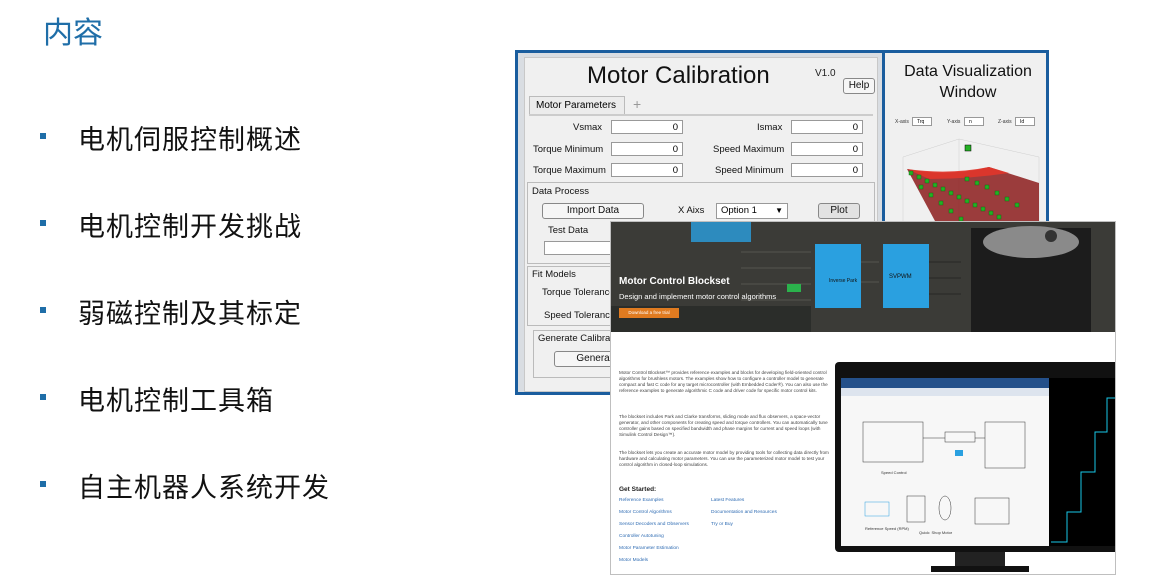 The width and height of the screenshot is (1149, 588). I want to click on x-axis-select: Option 1 ▼, so click(752, 211).